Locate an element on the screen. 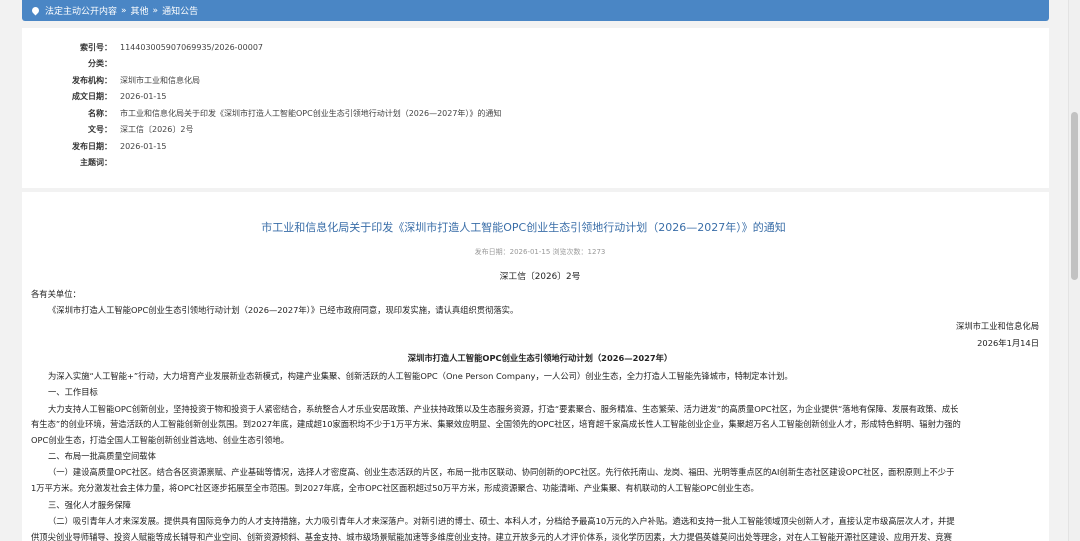 The height and width of the screenshot is (541, 1080). section-heading-1: 一、工作目标 is located at coordinates (73, 392).